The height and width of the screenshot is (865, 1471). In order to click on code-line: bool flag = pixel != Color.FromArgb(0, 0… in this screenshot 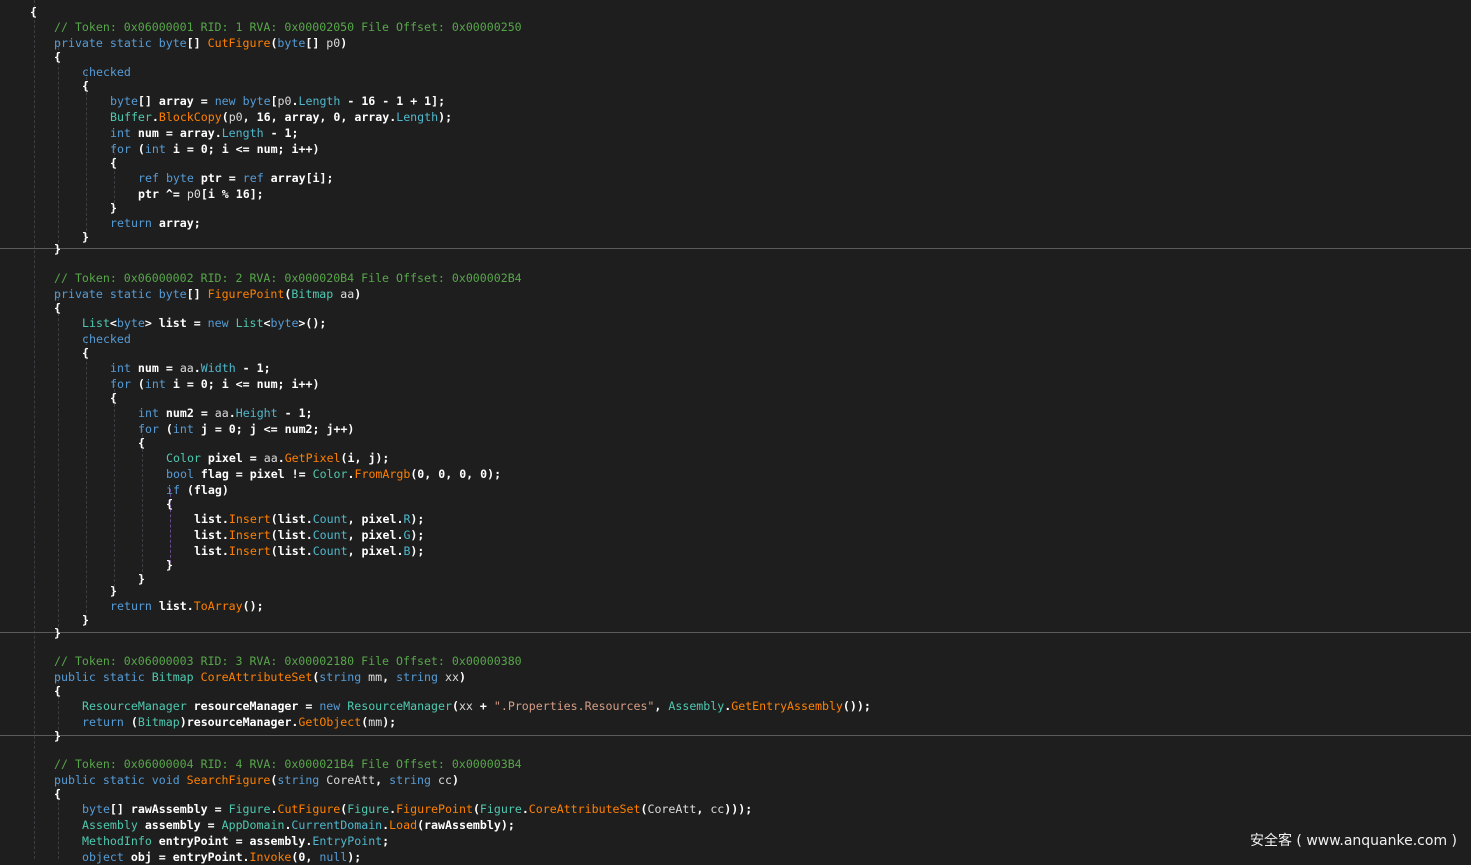, I will do `click(333, 474)`.